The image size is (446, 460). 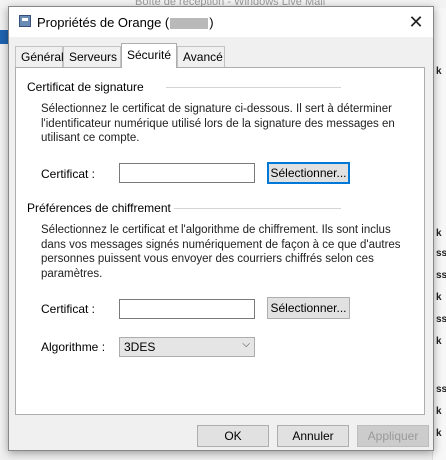 I want to click on close-icon: ✕, so click(x=416, y=22).